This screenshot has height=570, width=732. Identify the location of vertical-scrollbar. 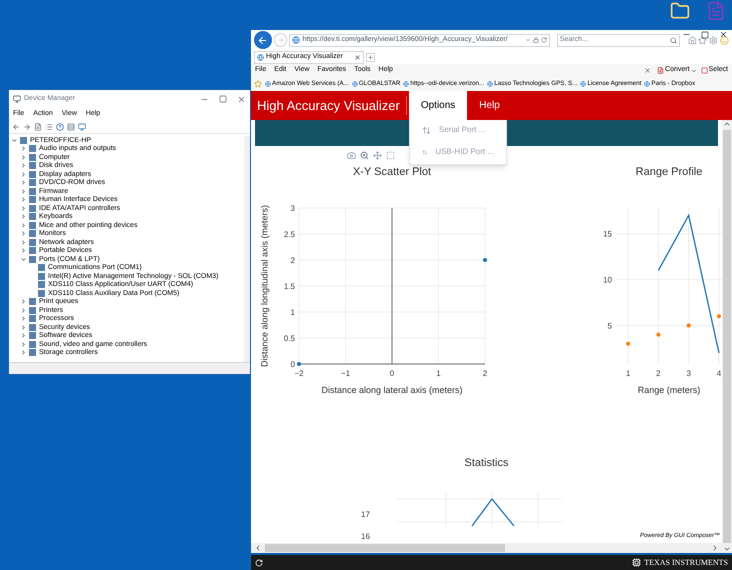
(727, 336).